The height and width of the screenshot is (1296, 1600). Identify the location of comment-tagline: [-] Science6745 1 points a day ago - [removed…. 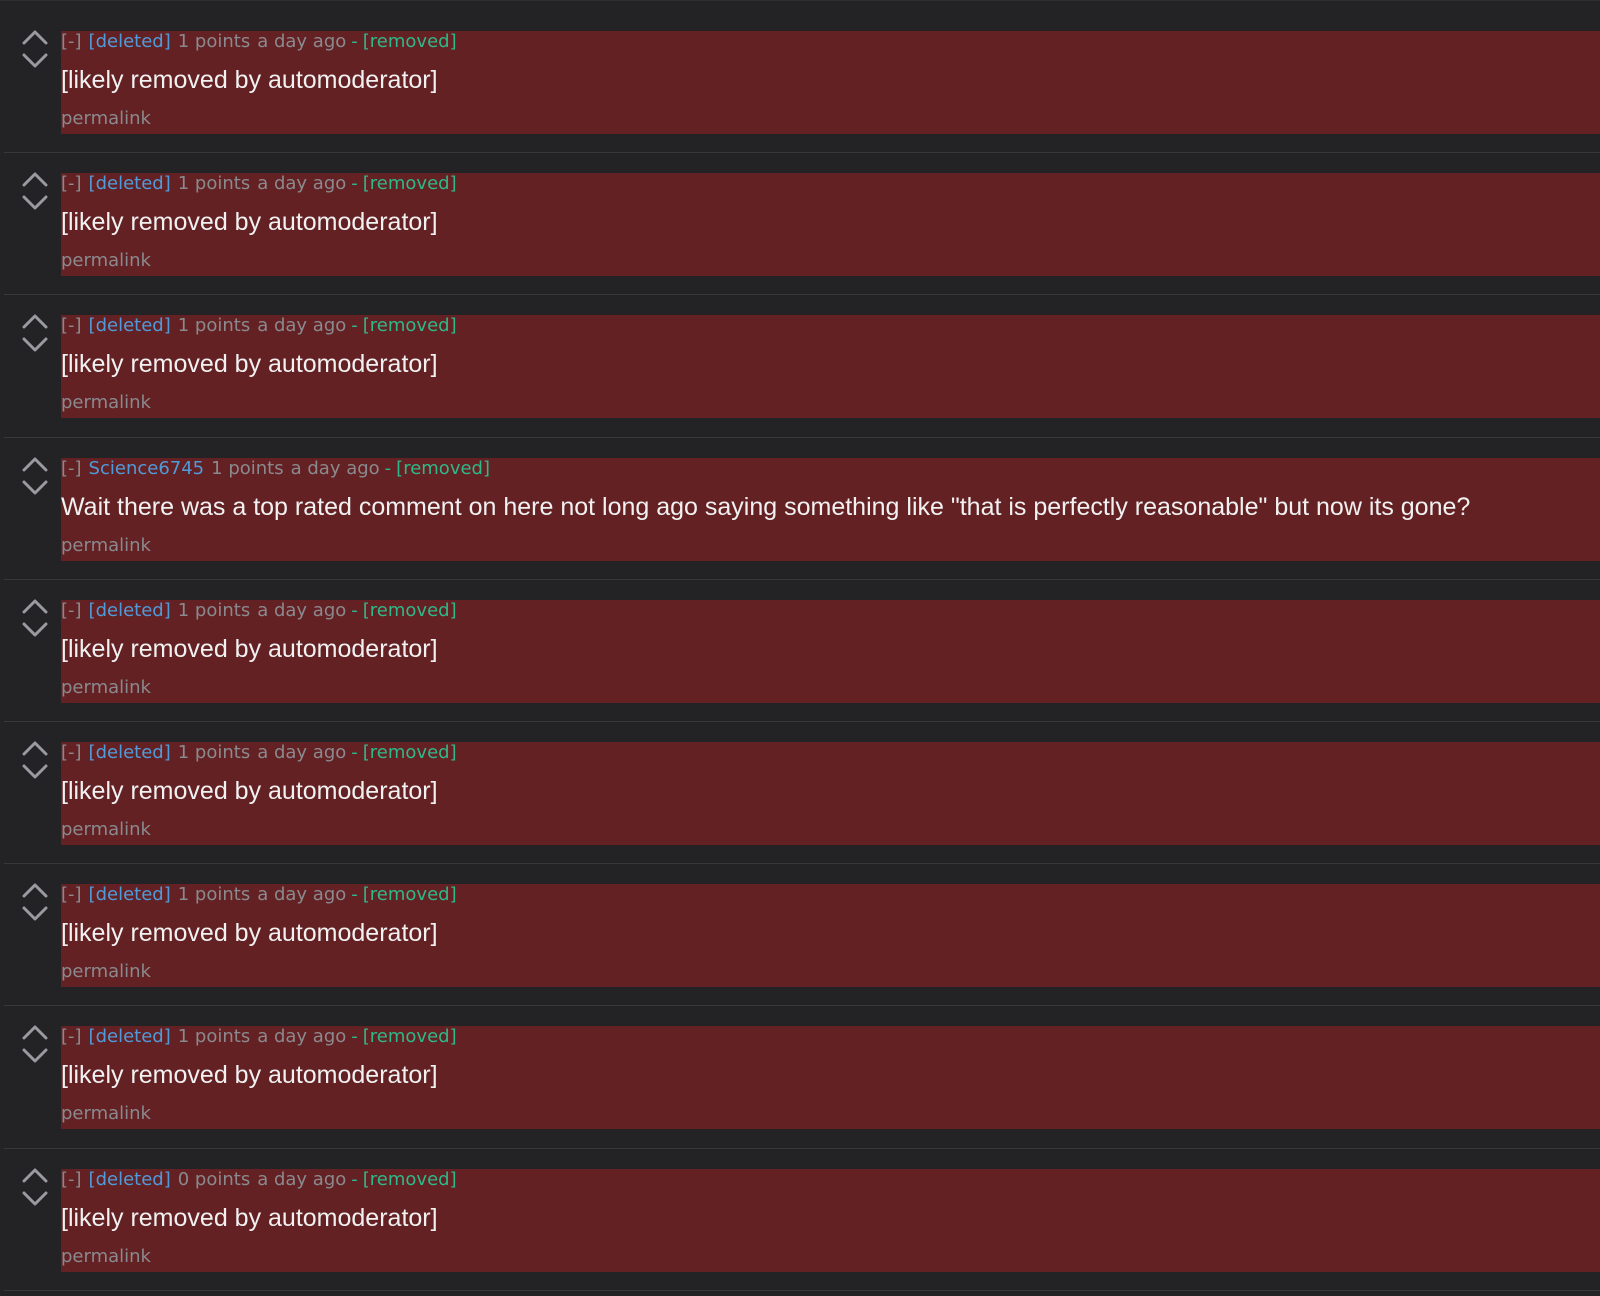
(279, 469).